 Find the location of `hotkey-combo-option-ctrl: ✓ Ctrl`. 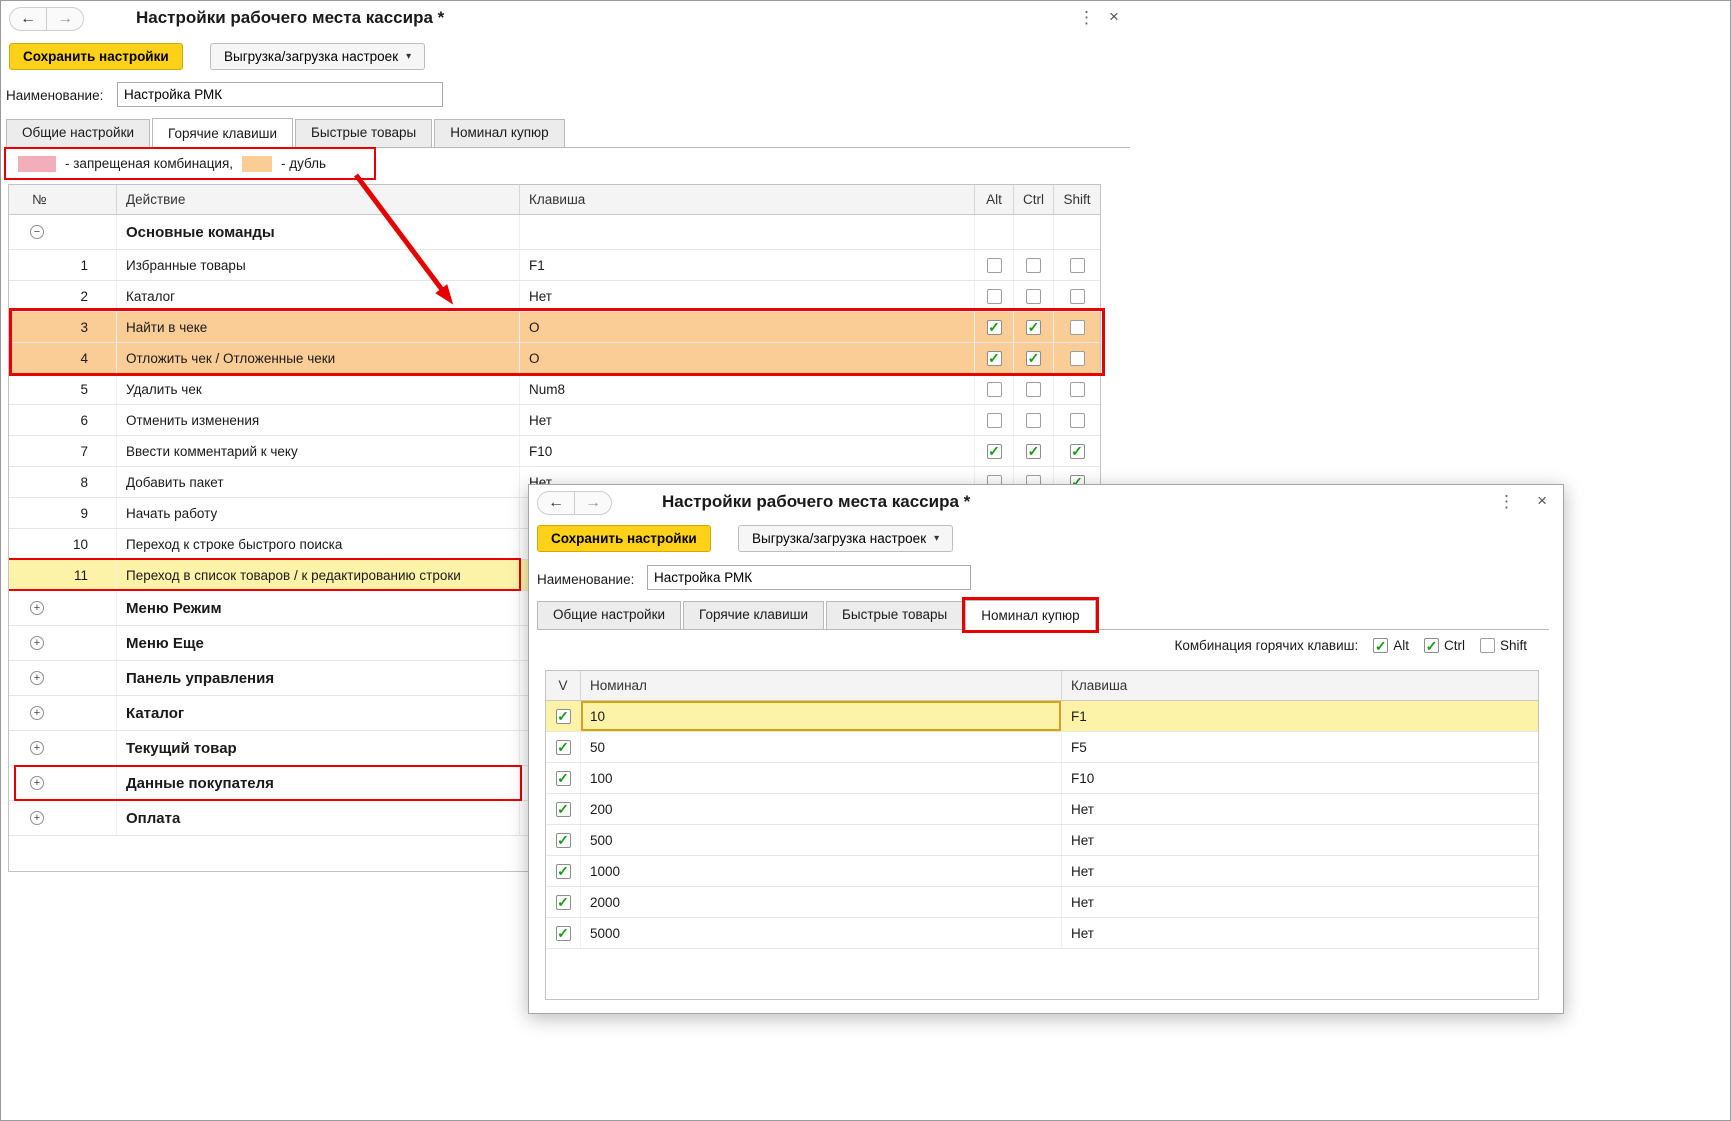

hotkey-combo-option-ctrl: ✓ Ctrl is located at coordinates (1444, 645).